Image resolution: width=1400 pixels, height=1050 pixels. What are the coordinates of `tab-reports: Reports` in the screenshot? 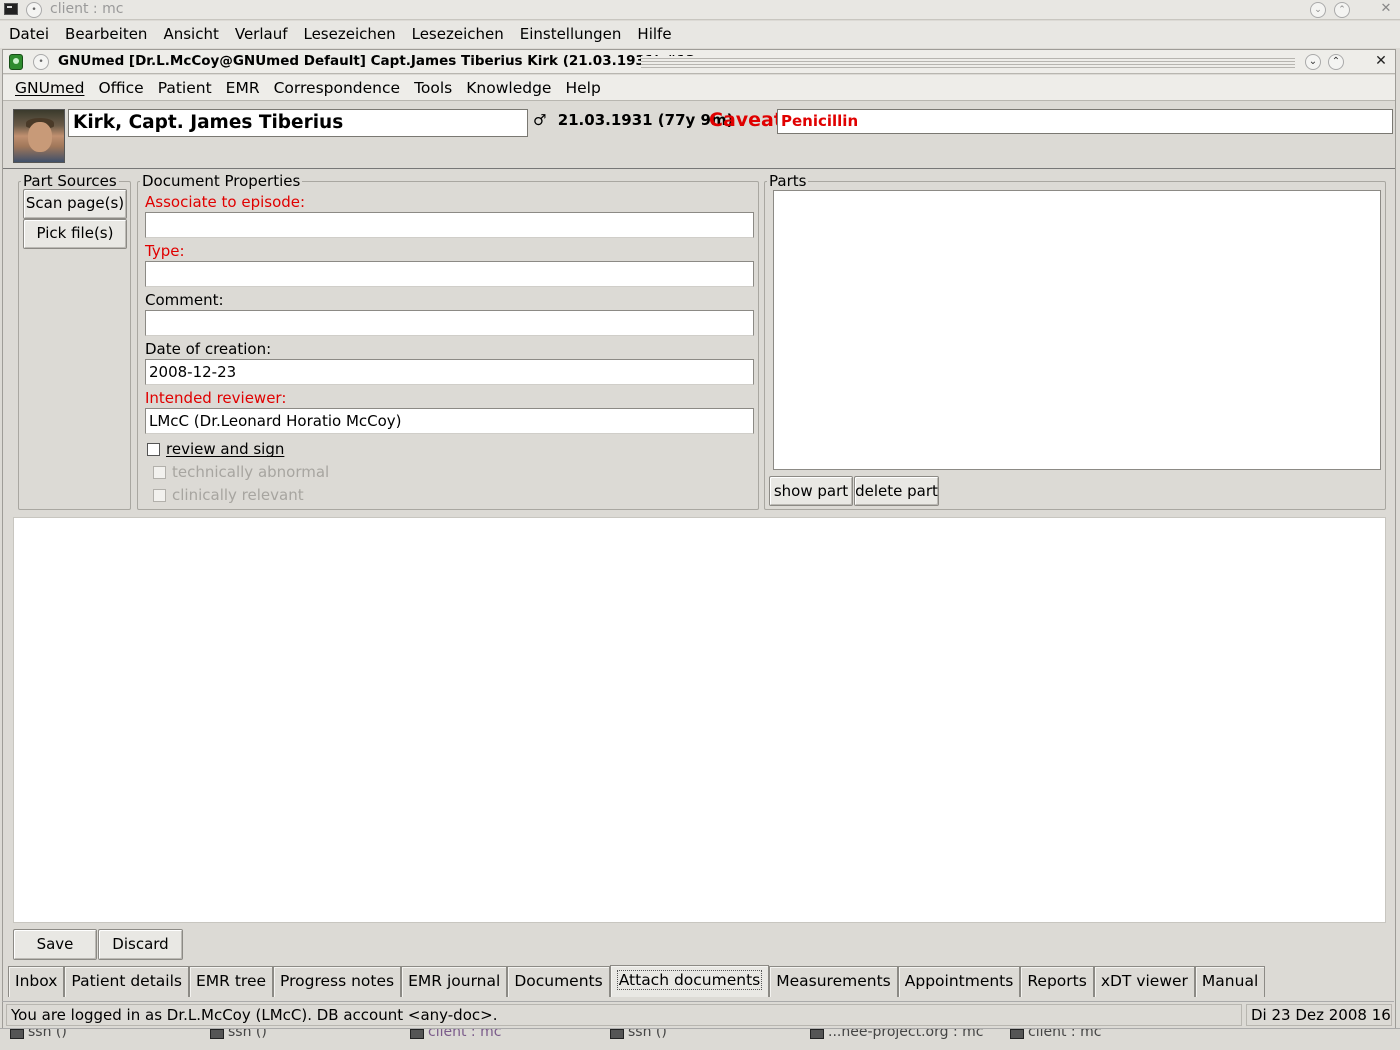 It's located at (1057, 981).